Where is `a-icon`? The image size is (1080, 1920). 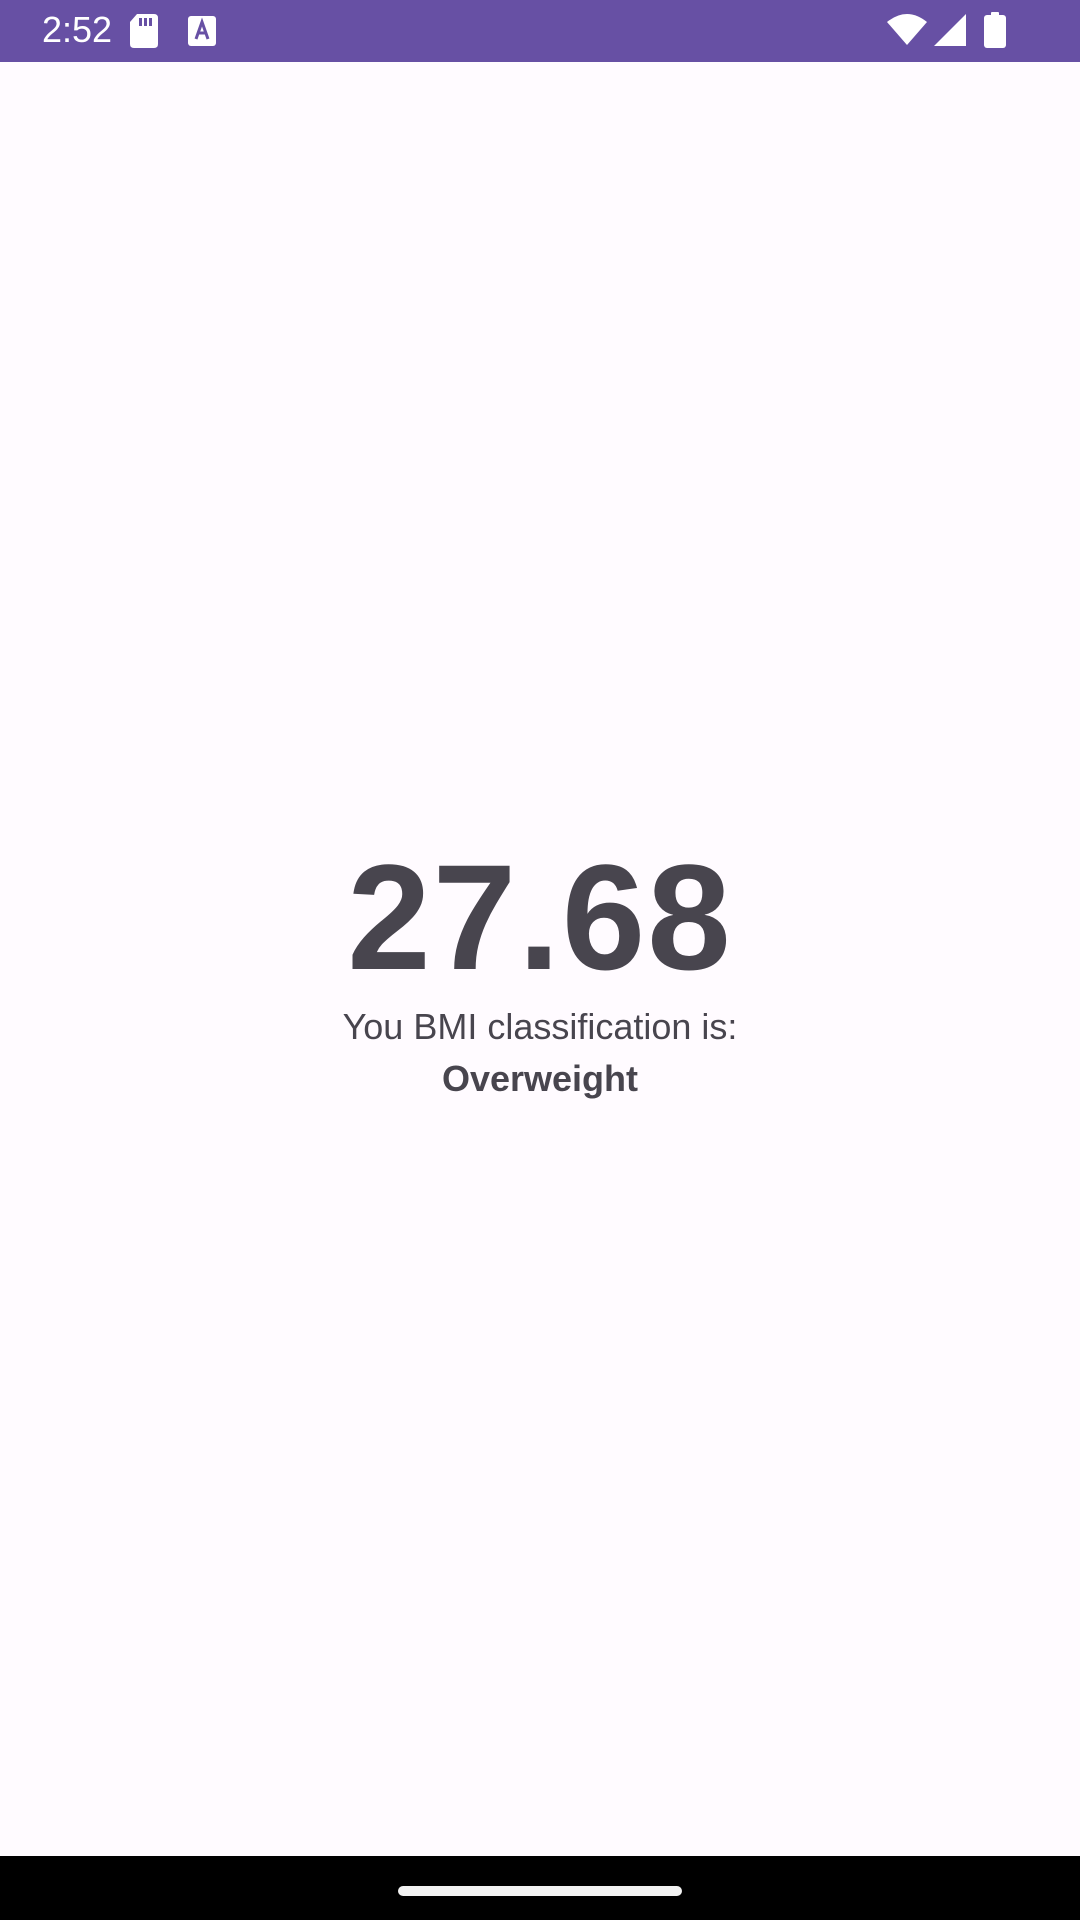 a-icon is located at coordinates (202, 31).